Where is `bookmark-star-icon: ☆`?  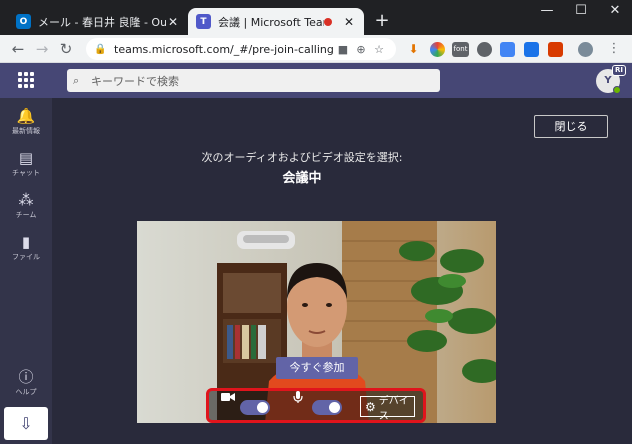 bookmark-star-icon: ☆ is located at coordinates (379, 49).